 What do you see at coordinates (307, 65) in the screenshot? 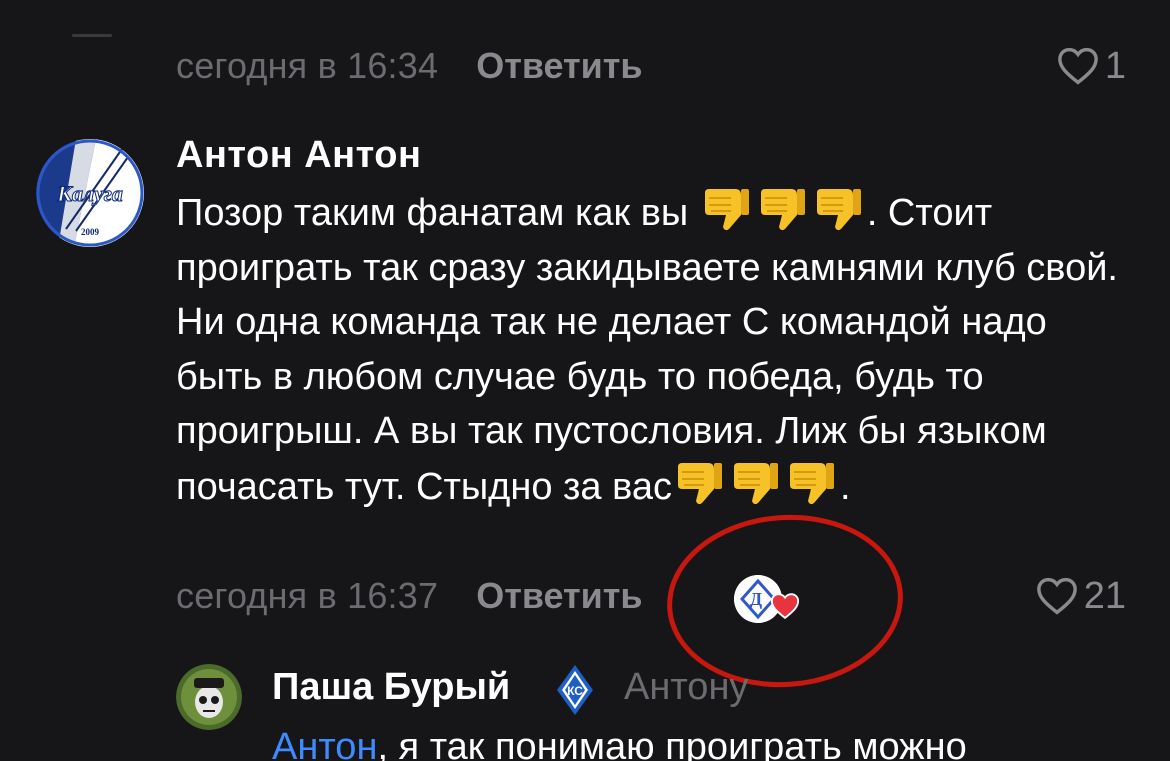
I see `comment-timestamp: сегодня в 16:34` at bounding box center [307, 65].